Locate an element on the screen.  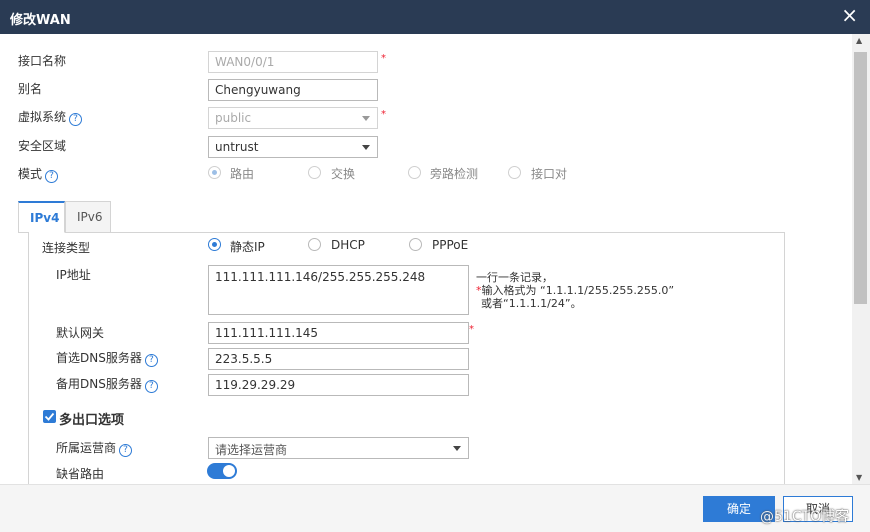
alias-input: Chengyuwang is located at coordinates (293, 90).